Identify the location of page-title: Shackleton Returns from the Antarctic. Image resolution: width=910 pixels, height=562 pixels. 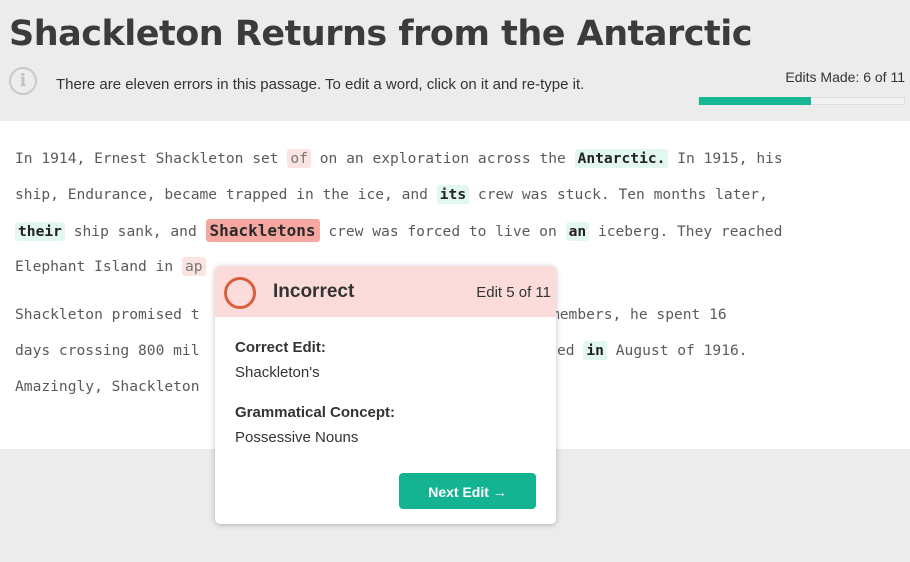
(381, 34).